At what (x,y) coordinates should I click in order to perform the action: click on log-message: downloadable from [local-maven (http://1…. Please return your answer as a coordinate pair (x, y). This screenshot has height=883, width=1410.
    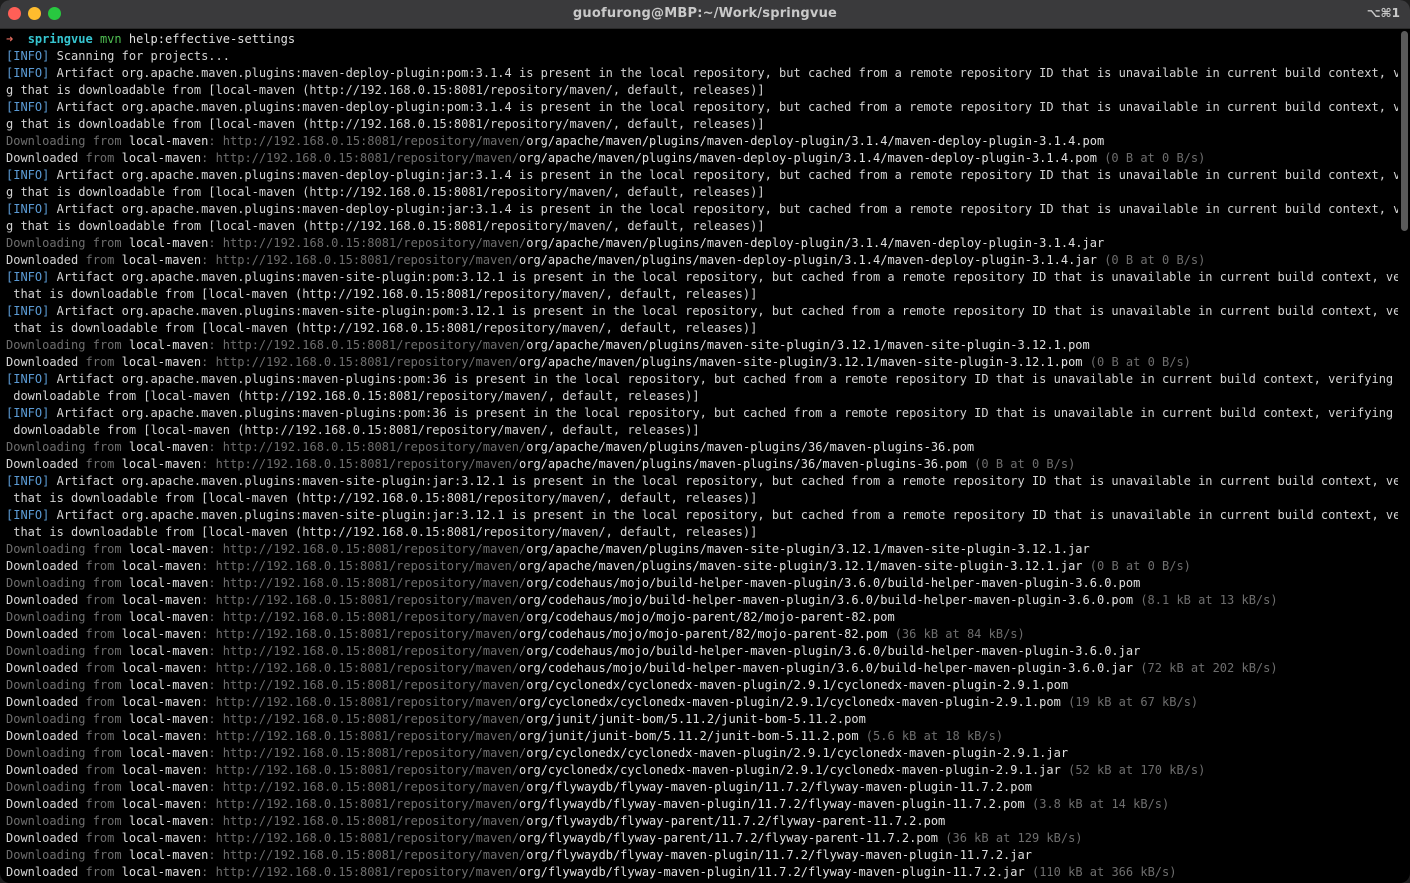
    Looking at the image, I should click on (353, 396).